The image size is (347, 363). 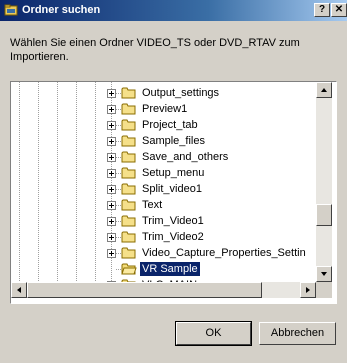 I want to click on cancel-button: Abbrechen, so click(x=297, y=333).